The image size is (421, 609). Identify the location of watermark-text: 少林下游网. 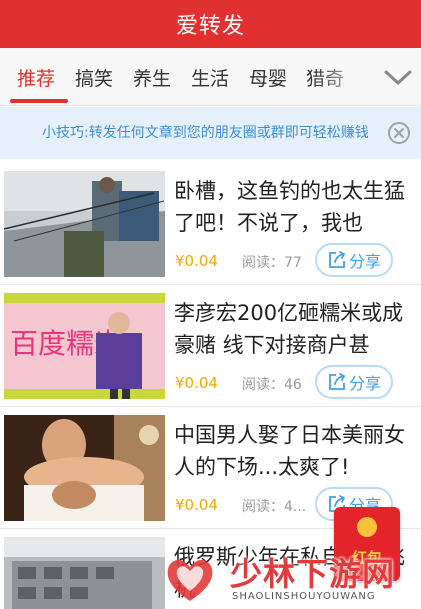
(313, 574).